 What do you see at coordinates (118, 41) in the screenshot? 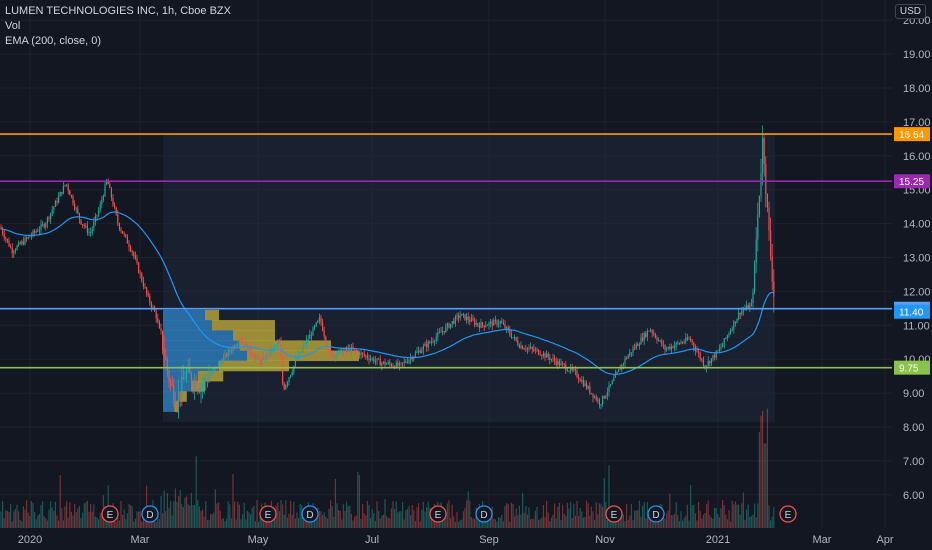
I see `ema-indicator-label: EMA (200, close, 0)` at bounding box center [118, 41].